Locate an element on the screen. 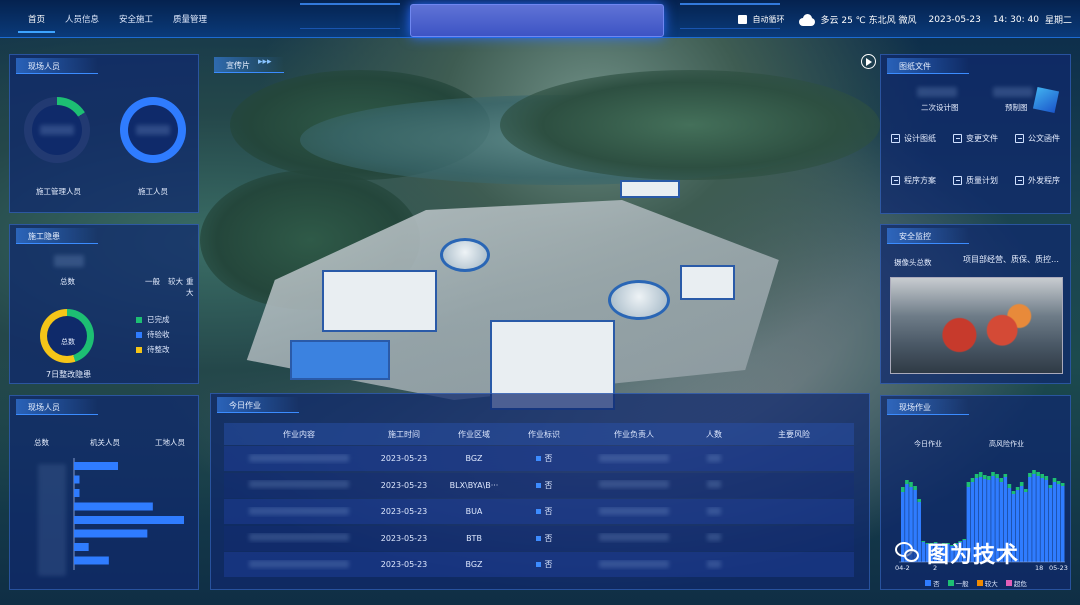 This screenshot has height=605, width=1080. hazard-level-normal: 一般 is located at coordinates (152, 281).